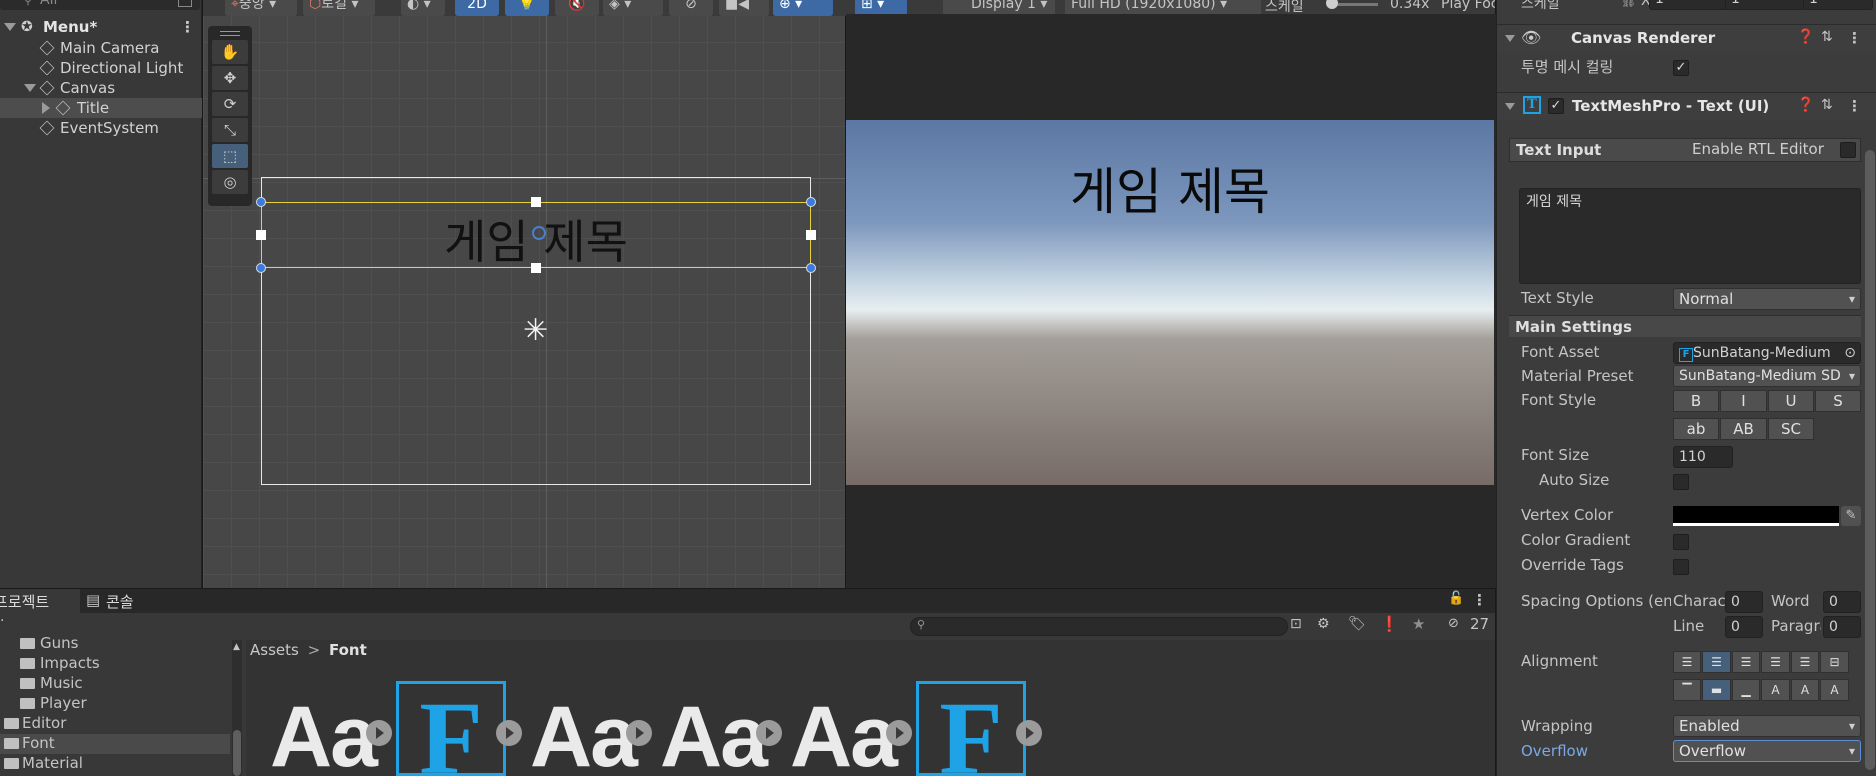 This screenshot has height=776, width=1876. I want to click on rect-tool: ⬚, so click(230, 156).